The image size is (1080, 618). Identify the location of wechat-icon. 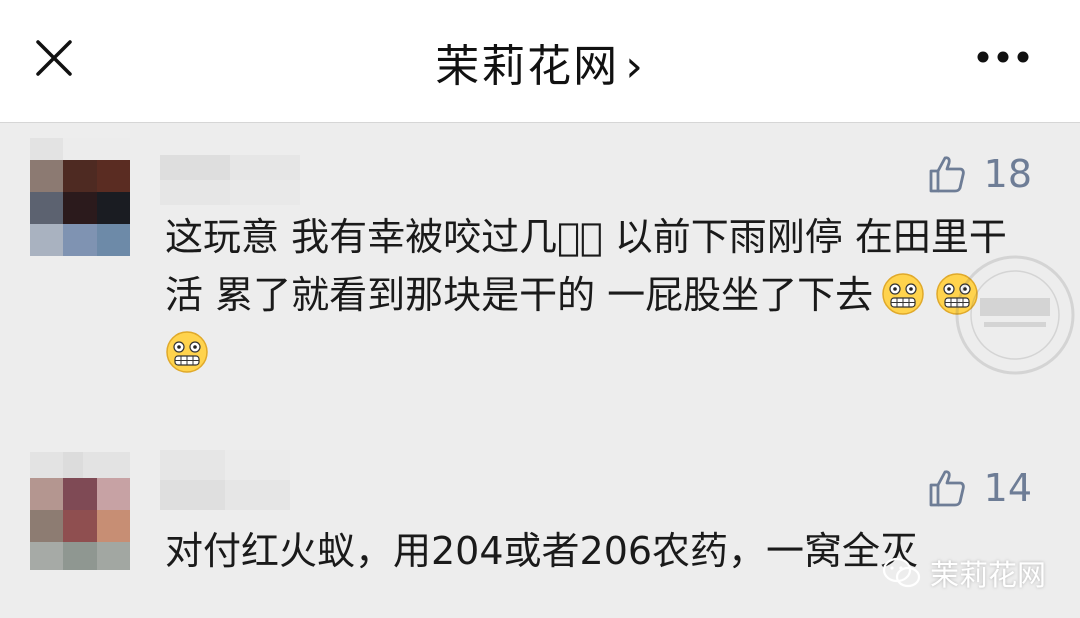
(901, 572).